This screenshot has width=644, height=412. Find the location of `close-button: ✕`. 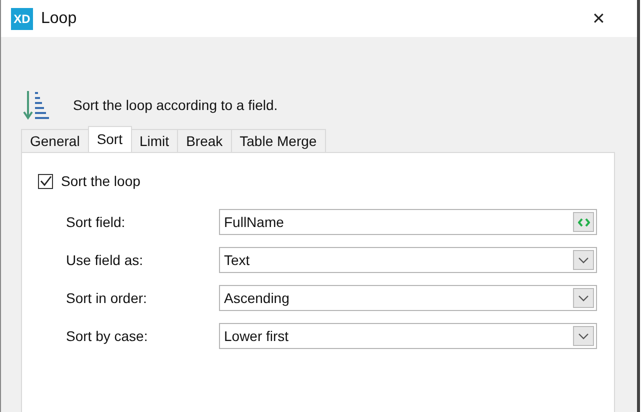

close-button: ✕ is located at coordinates (598, 18).